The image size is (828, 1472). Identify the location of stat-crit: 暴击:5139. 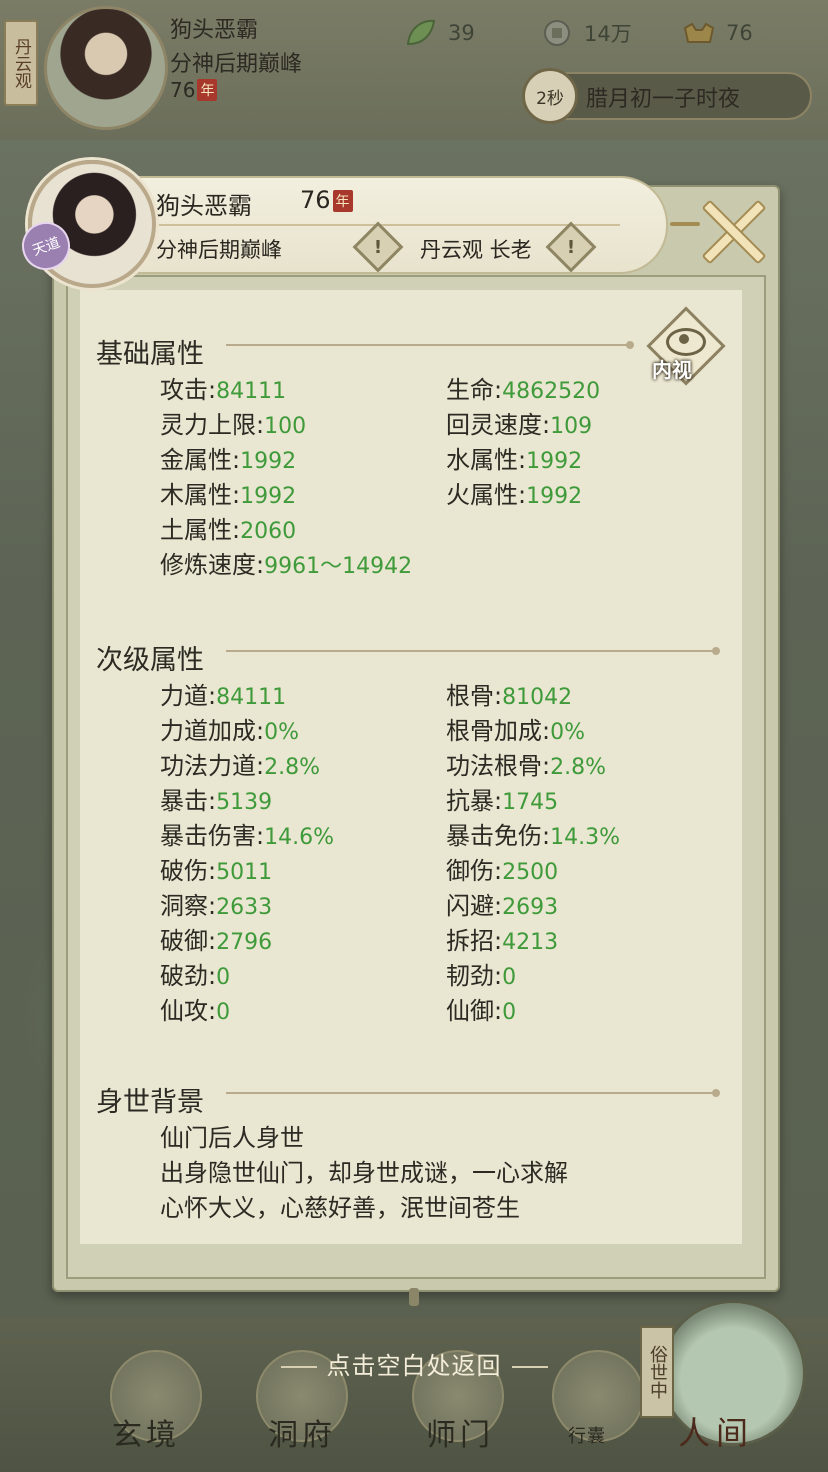
(216, 801).